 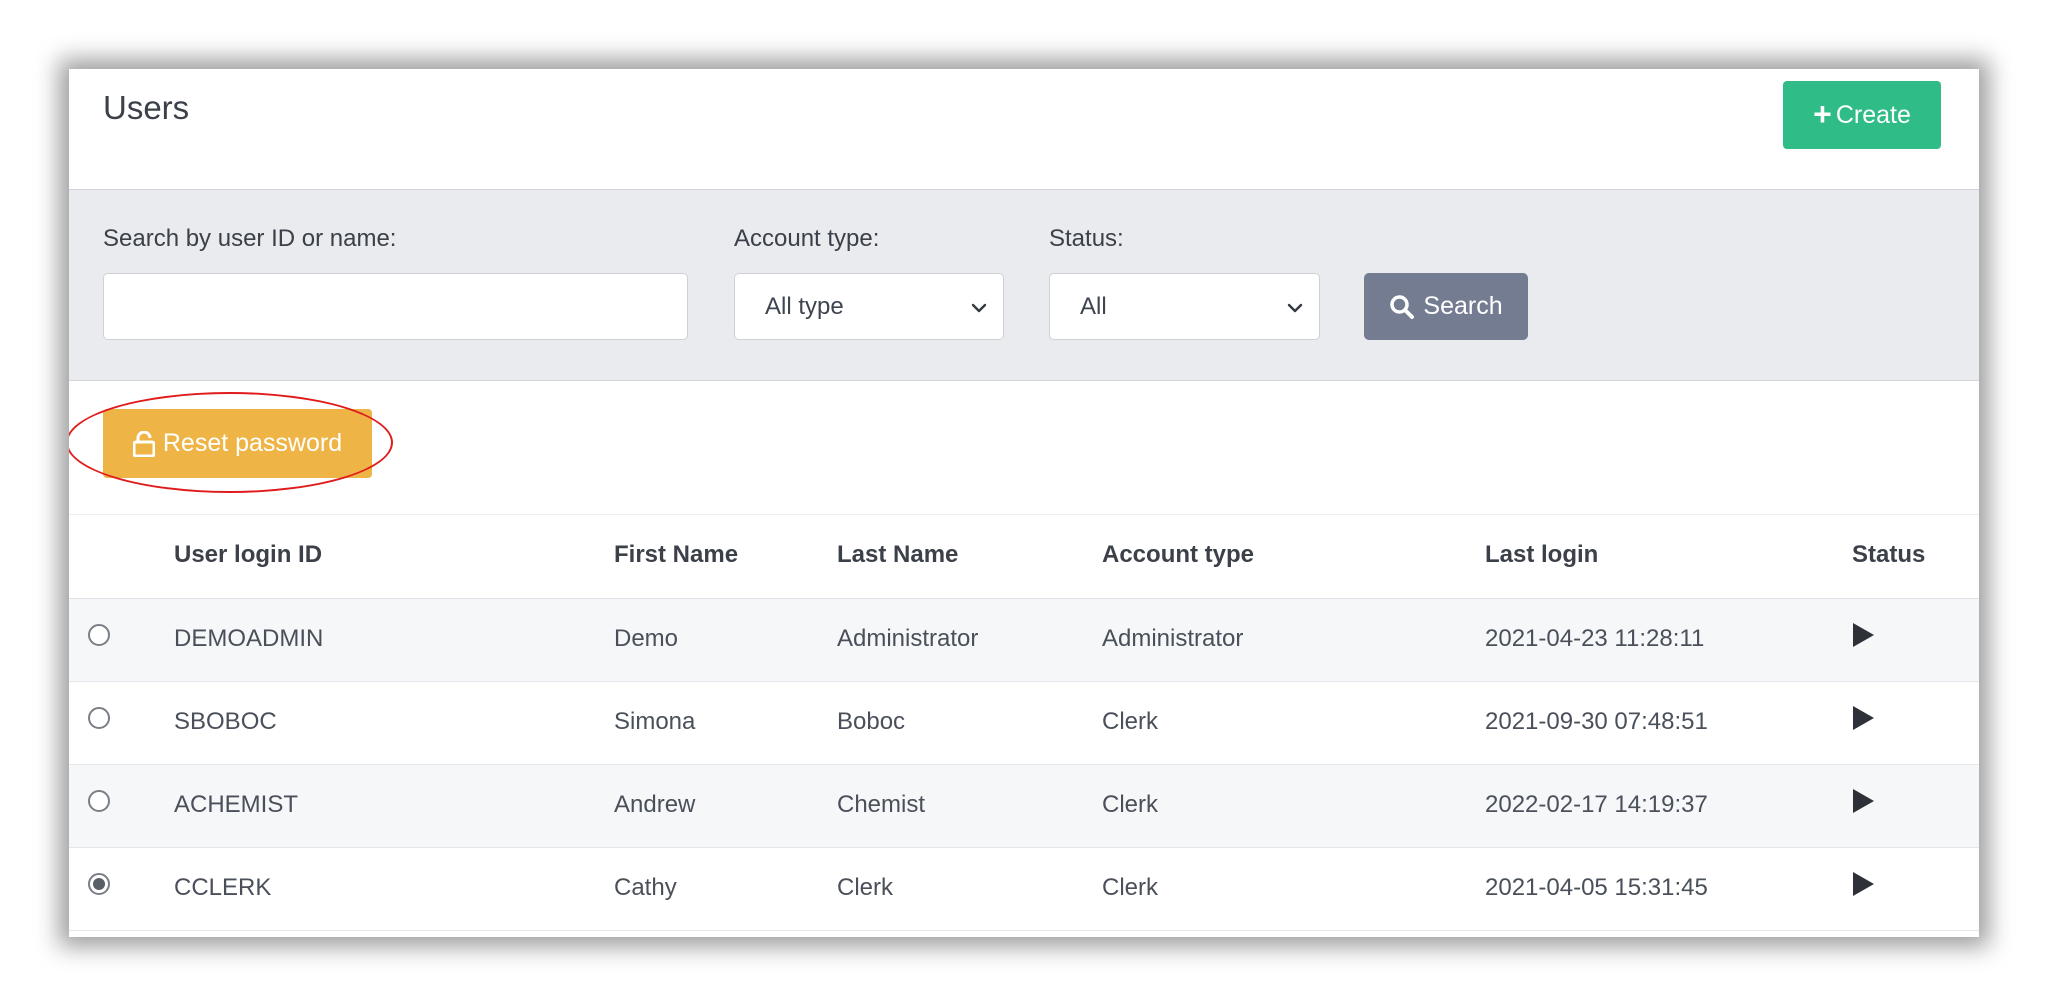 I want to click on column-header-first-name: First Name, so click(x=676, y=554).